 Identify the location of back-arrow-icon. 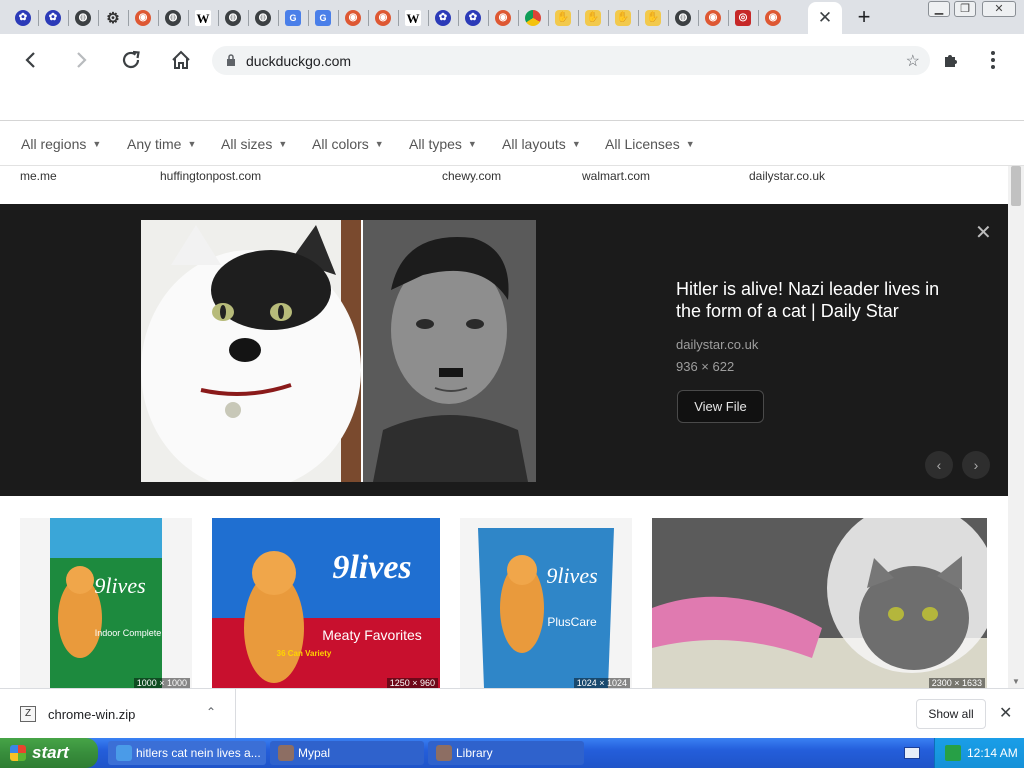
(30, 60).